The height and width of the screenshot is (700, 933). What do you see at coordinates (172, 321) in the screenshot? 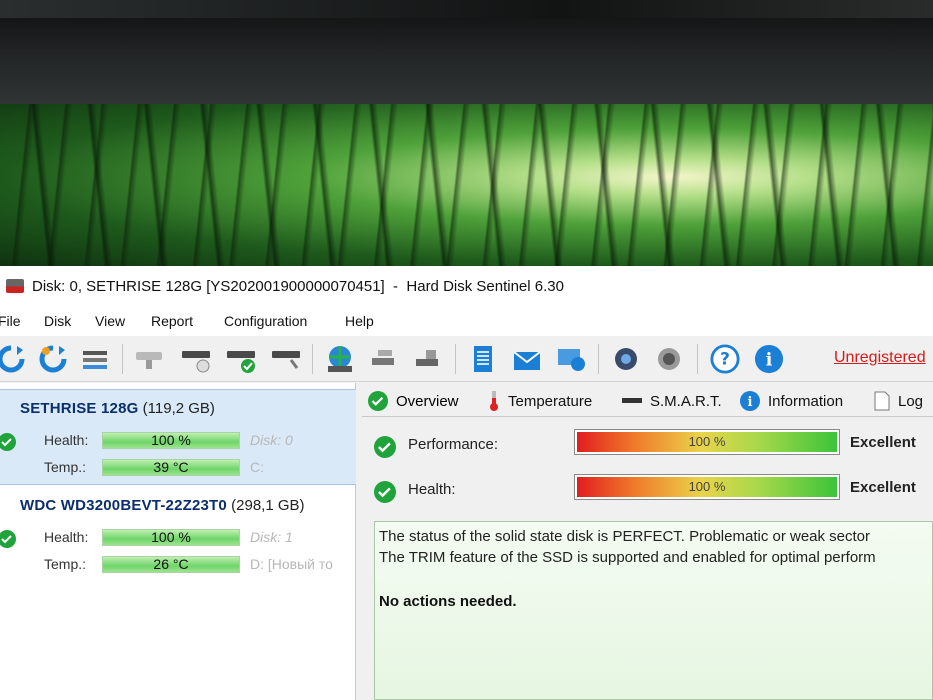
I see `menu-report: Report` at bounding box center [172, 321].